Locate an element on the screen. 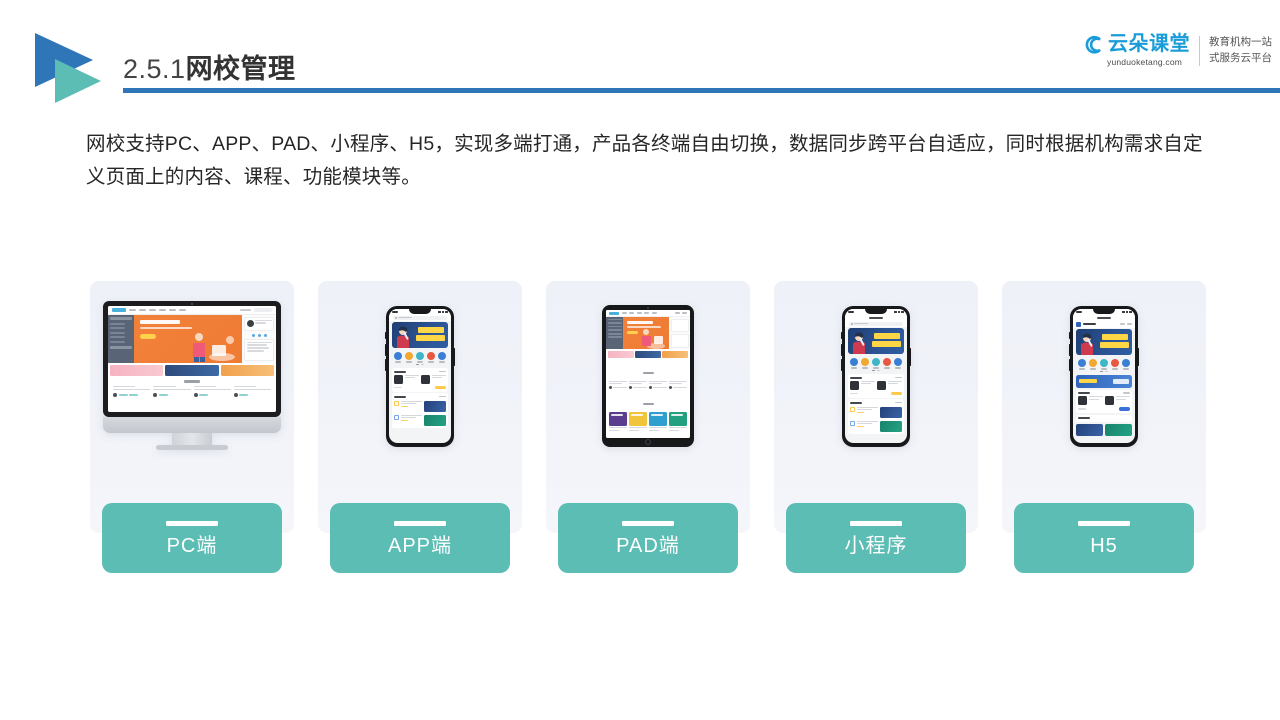 The image size is (1280, 720). platform-label-app: APP端 is located at coordinates (420, 538).